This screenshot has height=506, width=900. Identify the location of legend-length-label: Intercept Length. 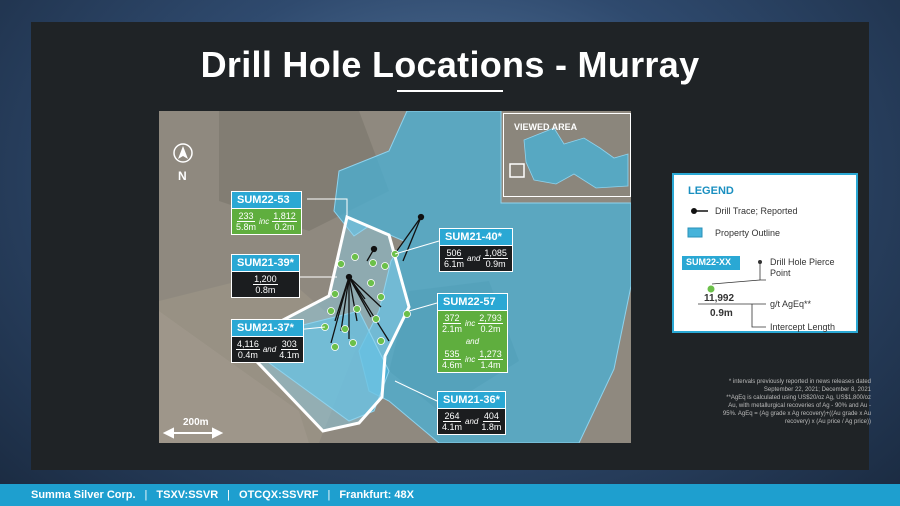
(803, 327).